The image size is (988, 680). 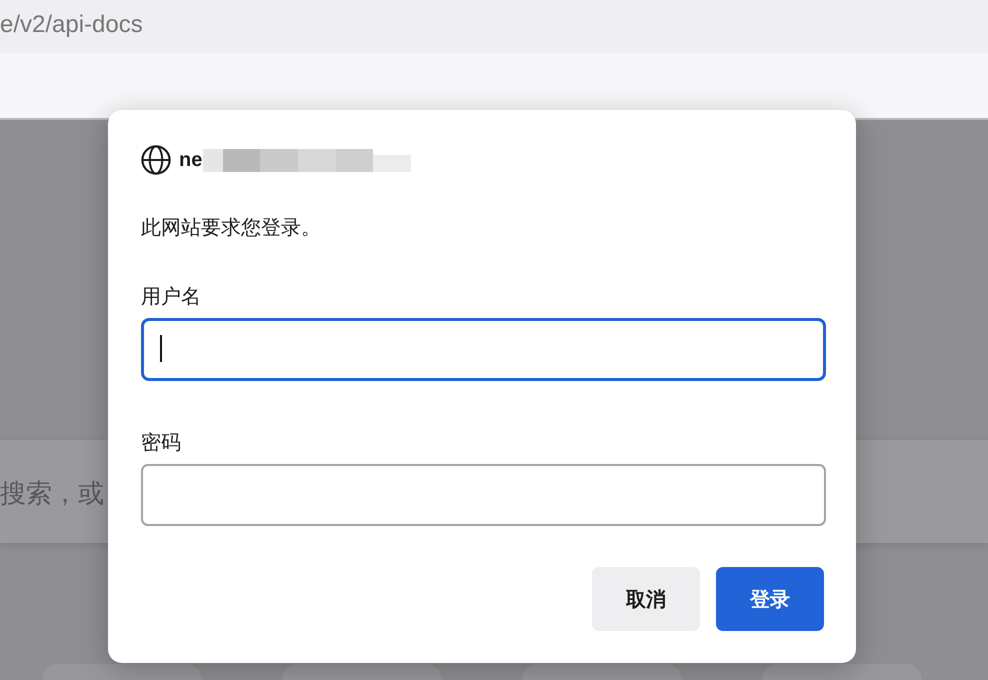 What do you see at coordinates (53, 494) in the screenshot?
I see `search-field: 搜索，或` at bounding box center [53, 494].